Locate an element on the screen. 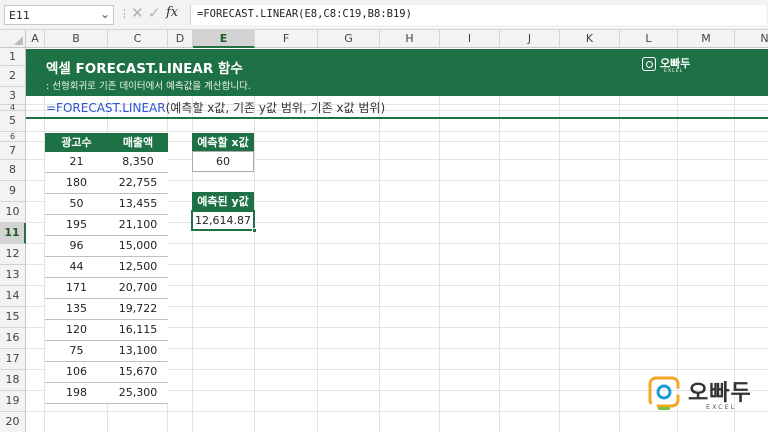 This screenshot has height=432, width=768. ad-count-cell: 21 is located at coordinates (76, 162).